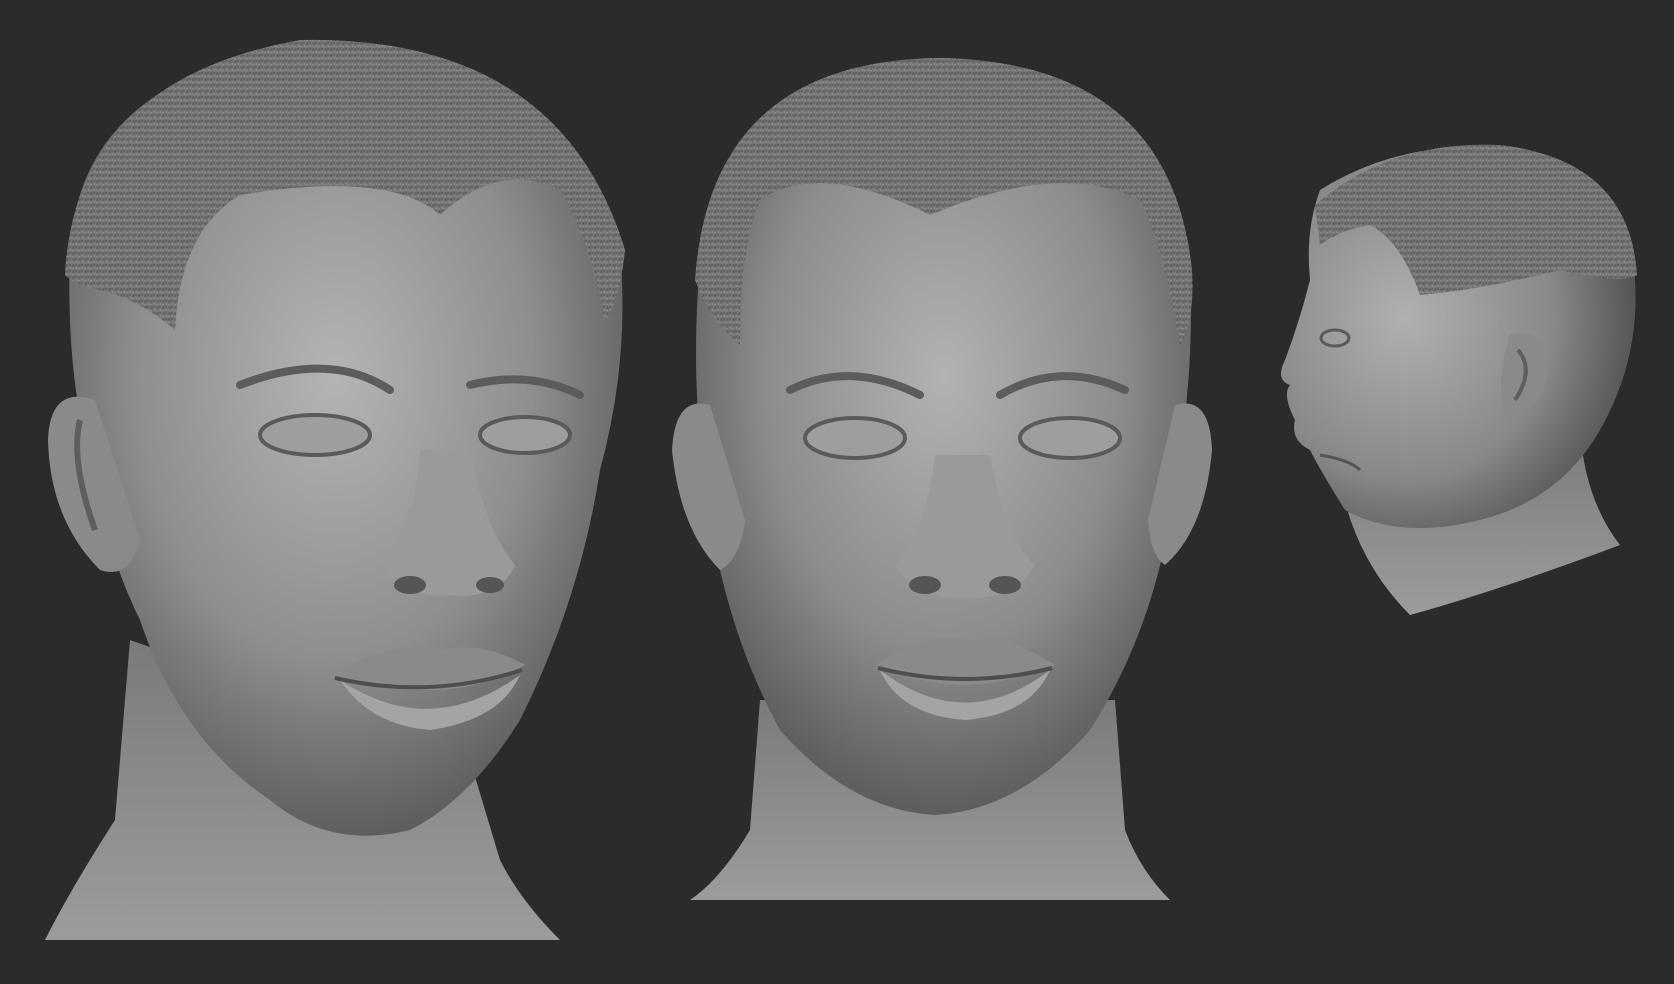  I want to click on eye, so click(1335, 338).